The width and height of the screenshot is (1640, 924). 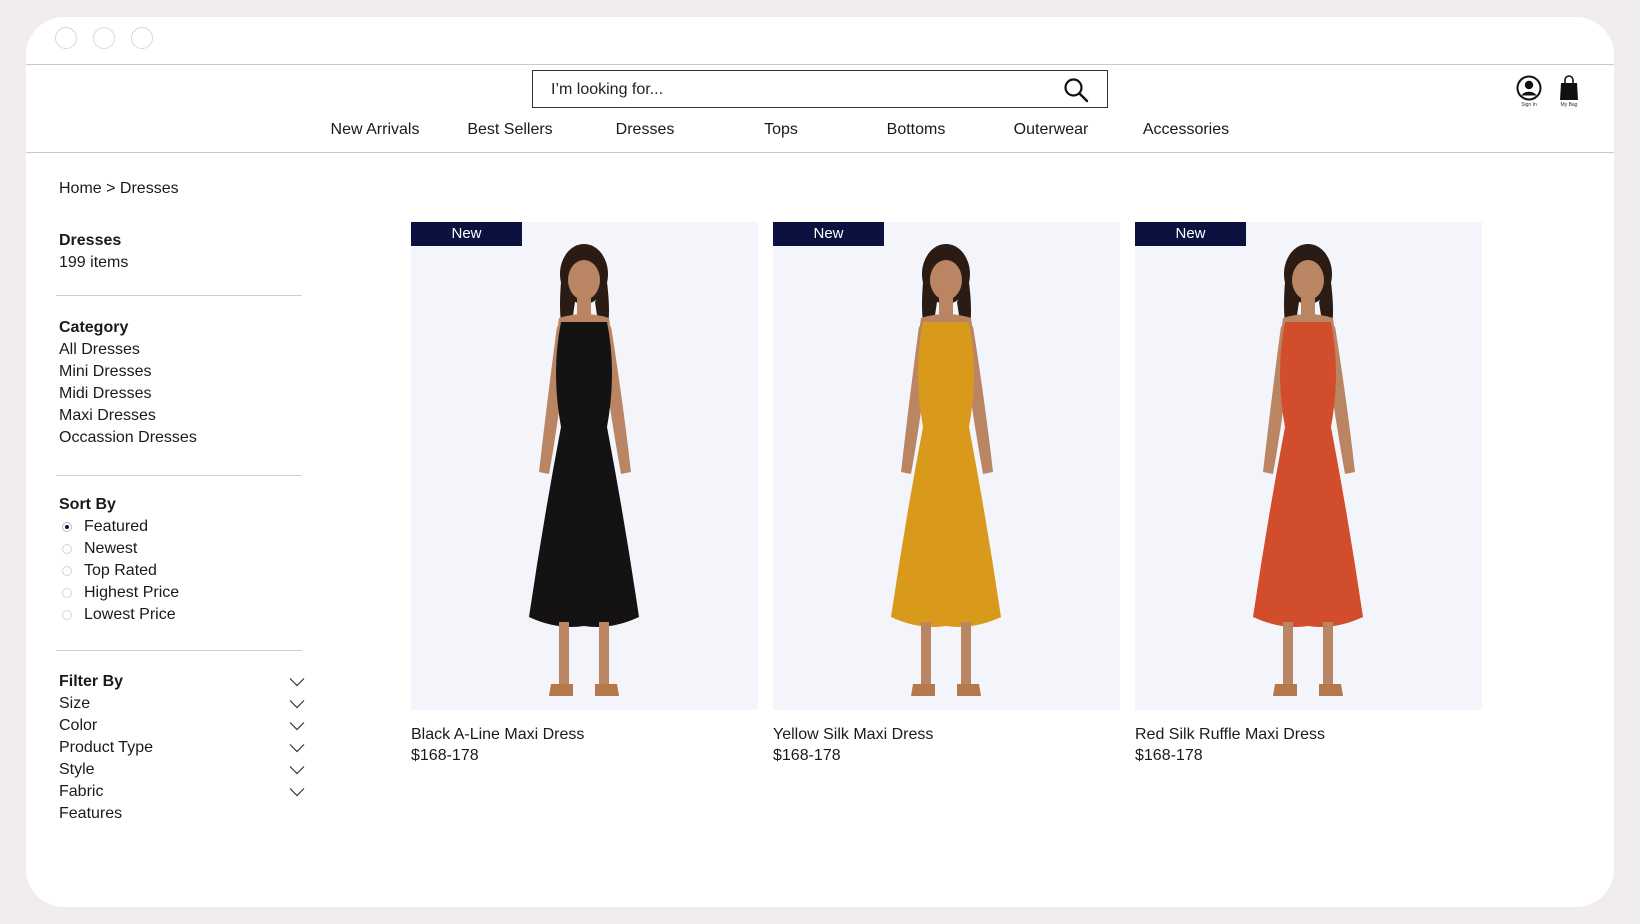 I want to click on nav-new-arrivals: New Arrivals, so click(x=375, y=130).